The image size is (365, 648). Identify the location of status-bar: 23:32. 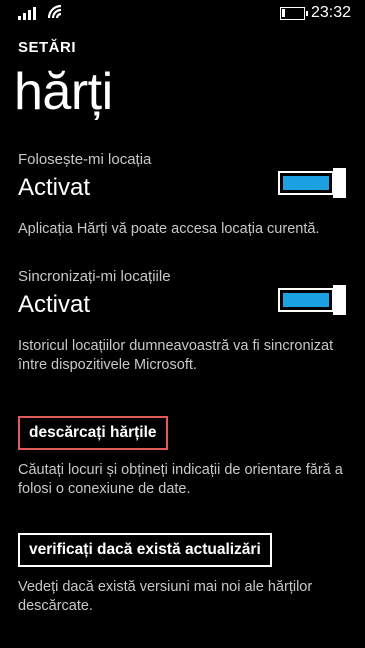
(182, 14).